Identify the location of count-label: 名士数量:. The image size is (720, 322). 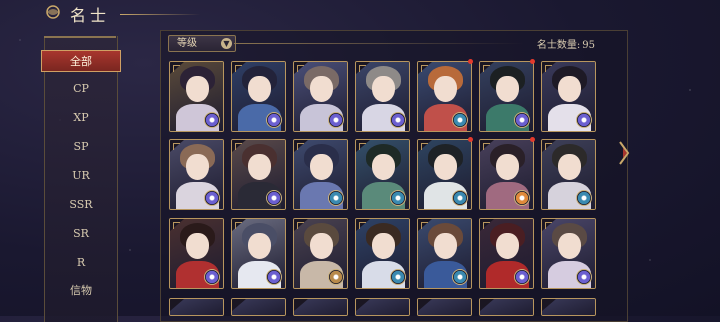
(558, 45).